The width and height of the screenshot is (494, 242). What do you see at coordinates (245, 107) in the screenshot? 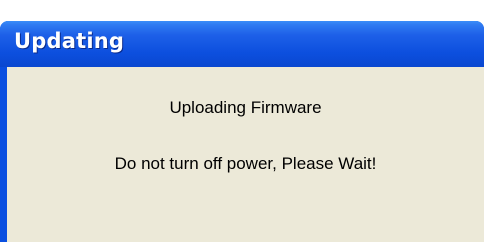
I see `status-heading: Uploading Firmware` at bounding box center [245, 107].